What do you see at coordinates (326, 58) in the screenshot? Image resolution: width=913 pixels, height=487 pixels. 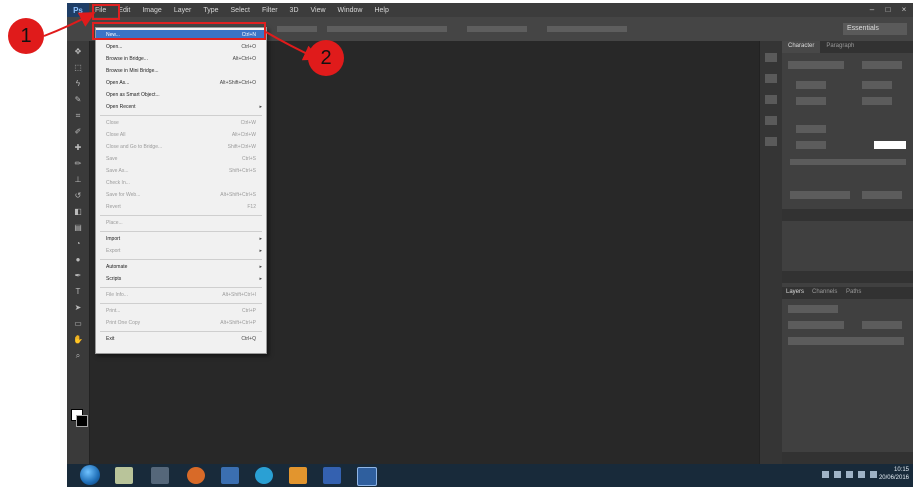 I see `annotation-marker-2: 2` at bounding box center [326, 58].